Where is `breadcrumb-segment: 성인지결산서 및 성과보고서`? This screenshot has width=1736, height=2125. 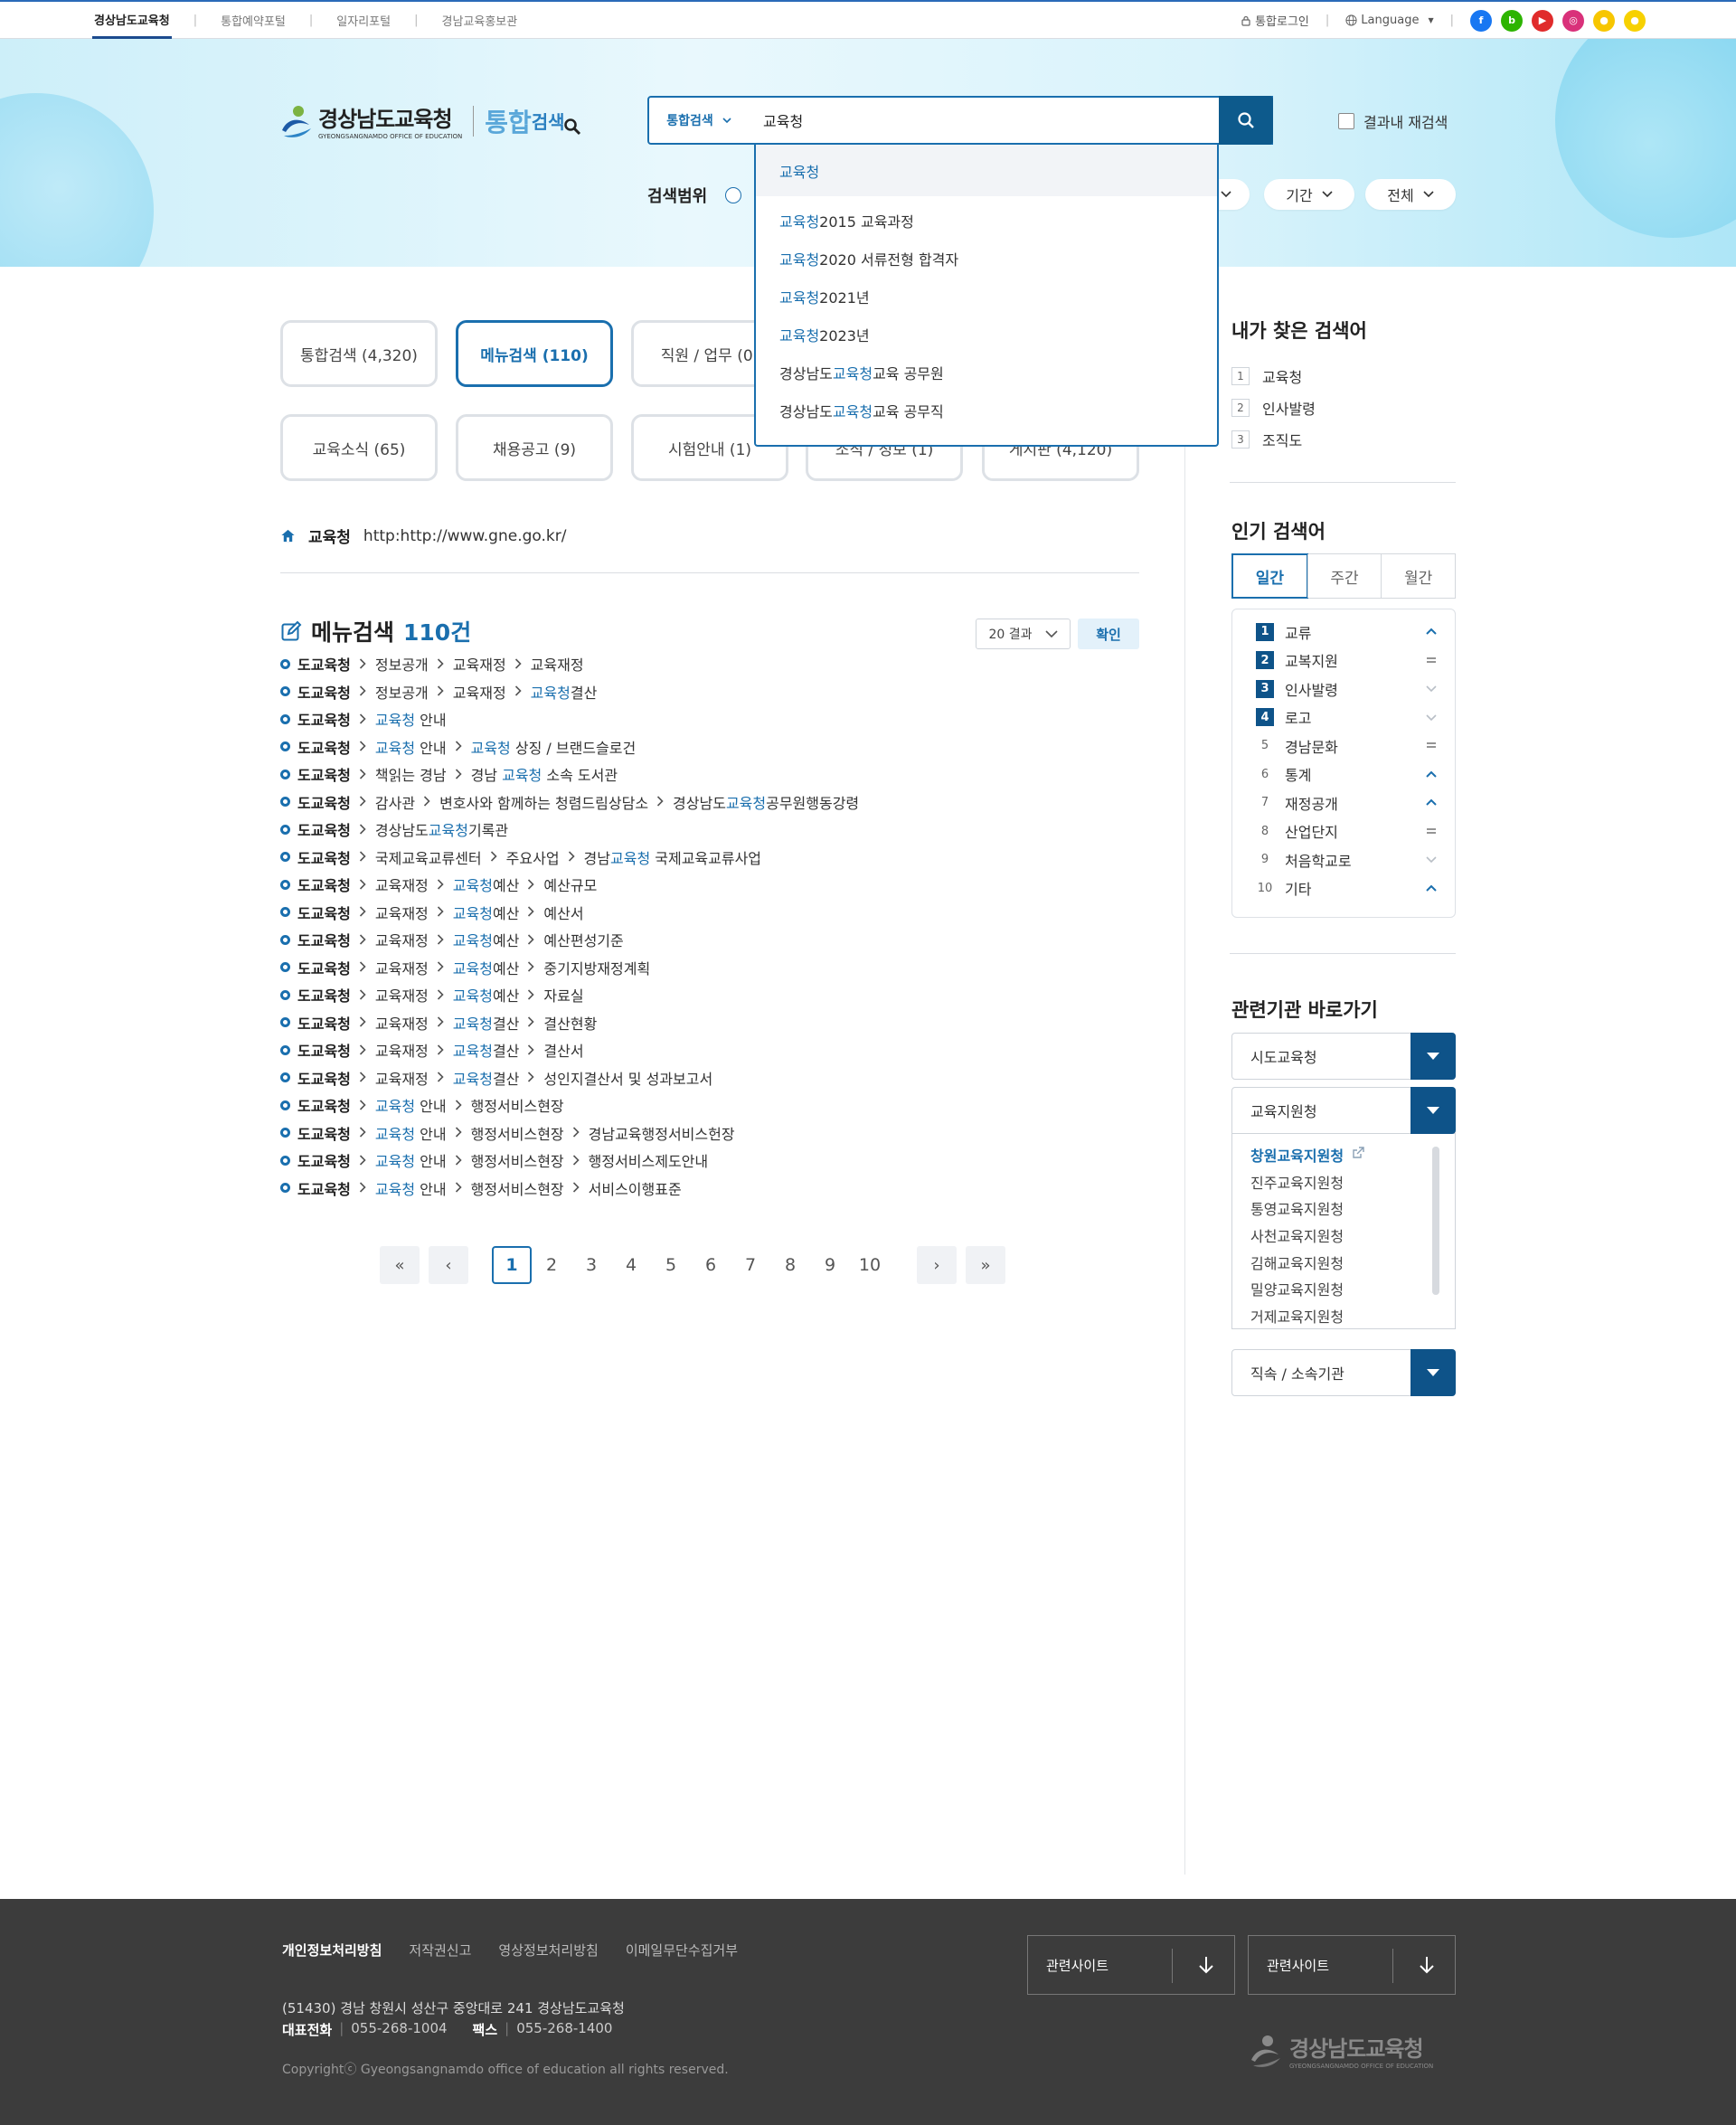 breadcrumb-segment: 성인지결산서 및 성과보고서 is located at coordinates (627, 1078).